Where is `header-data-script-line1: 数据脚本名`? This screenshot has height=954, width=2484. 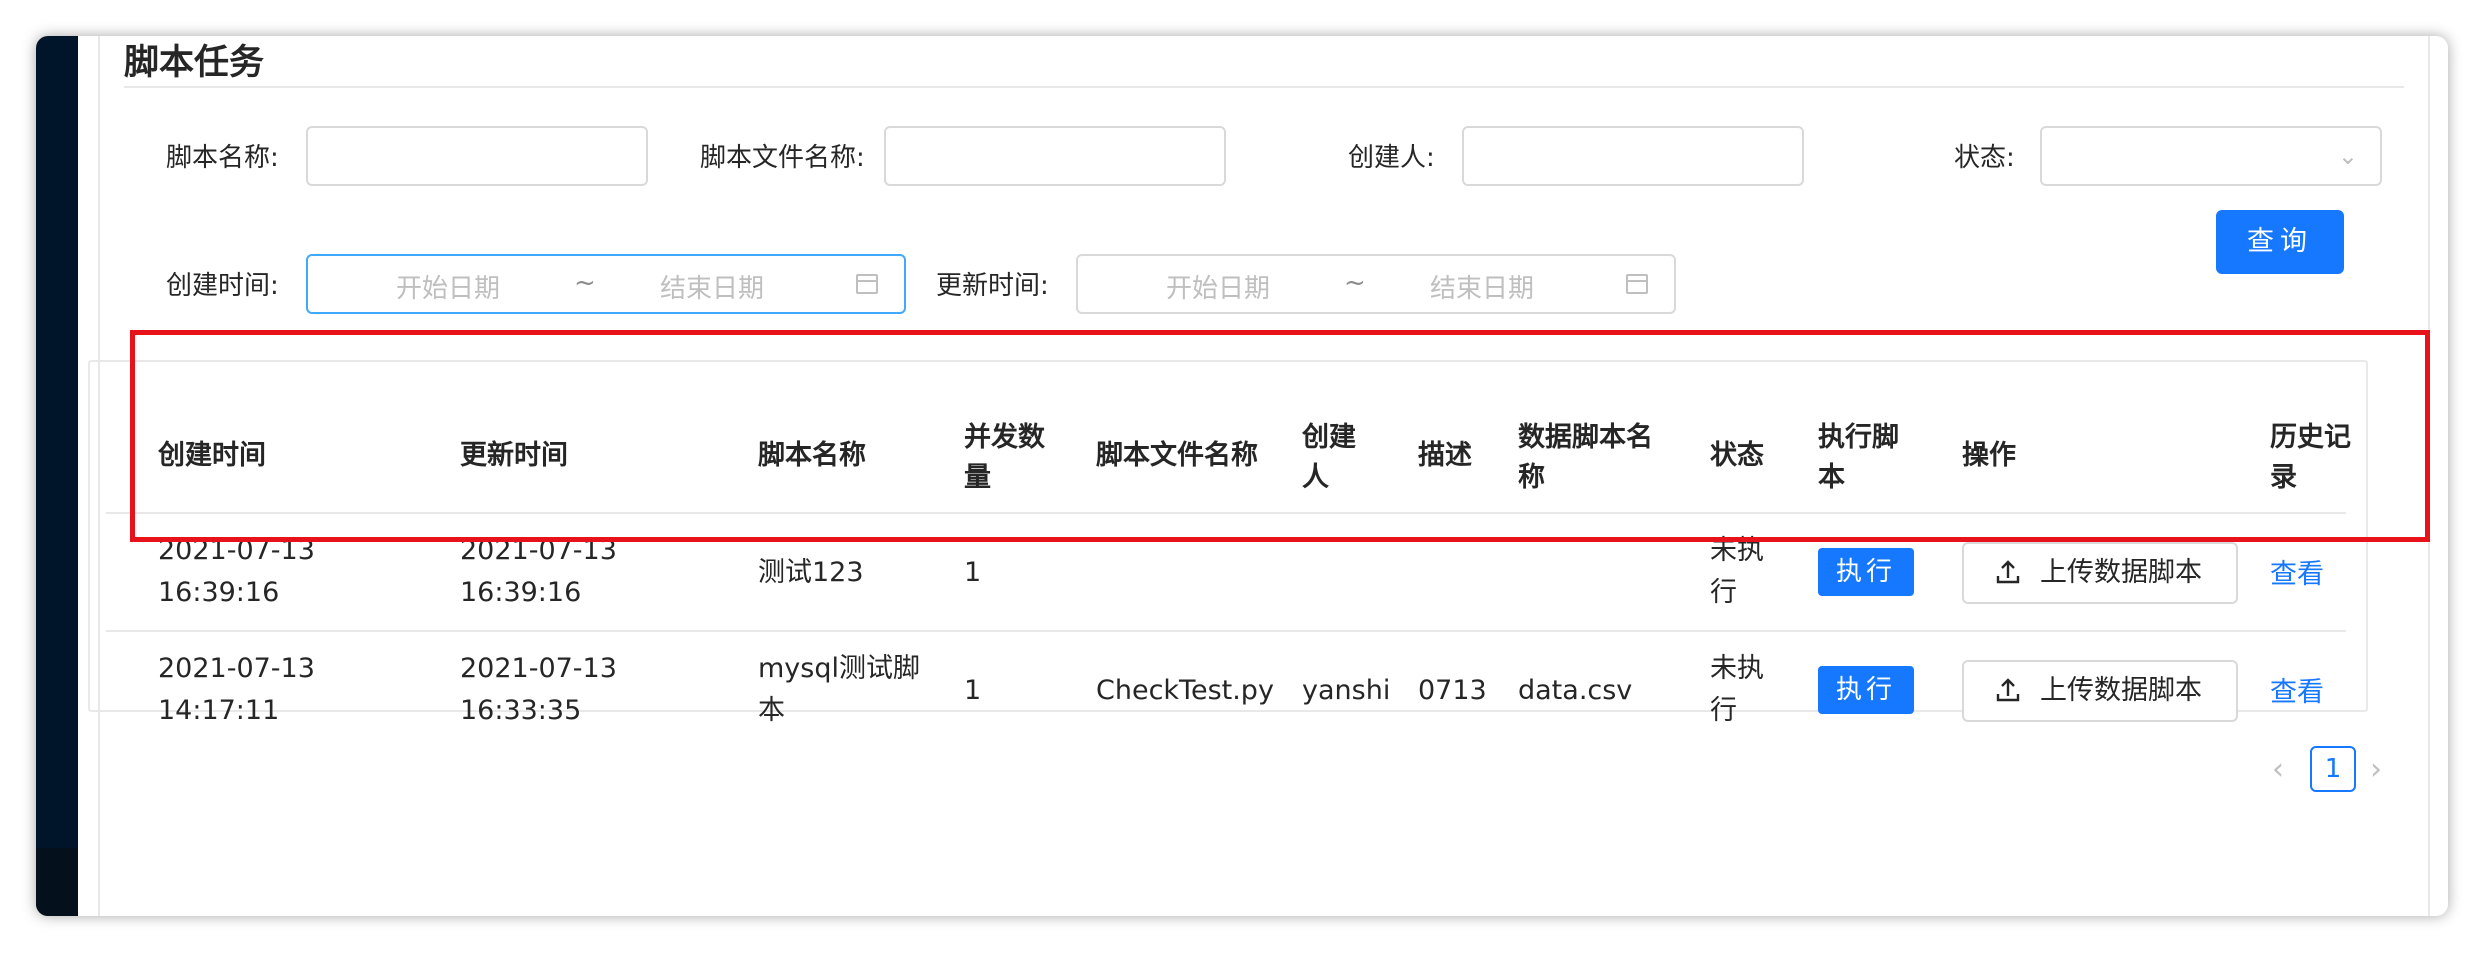
header-data-script-line1: 数据脚本名 is located at coordinates (1585, 437).